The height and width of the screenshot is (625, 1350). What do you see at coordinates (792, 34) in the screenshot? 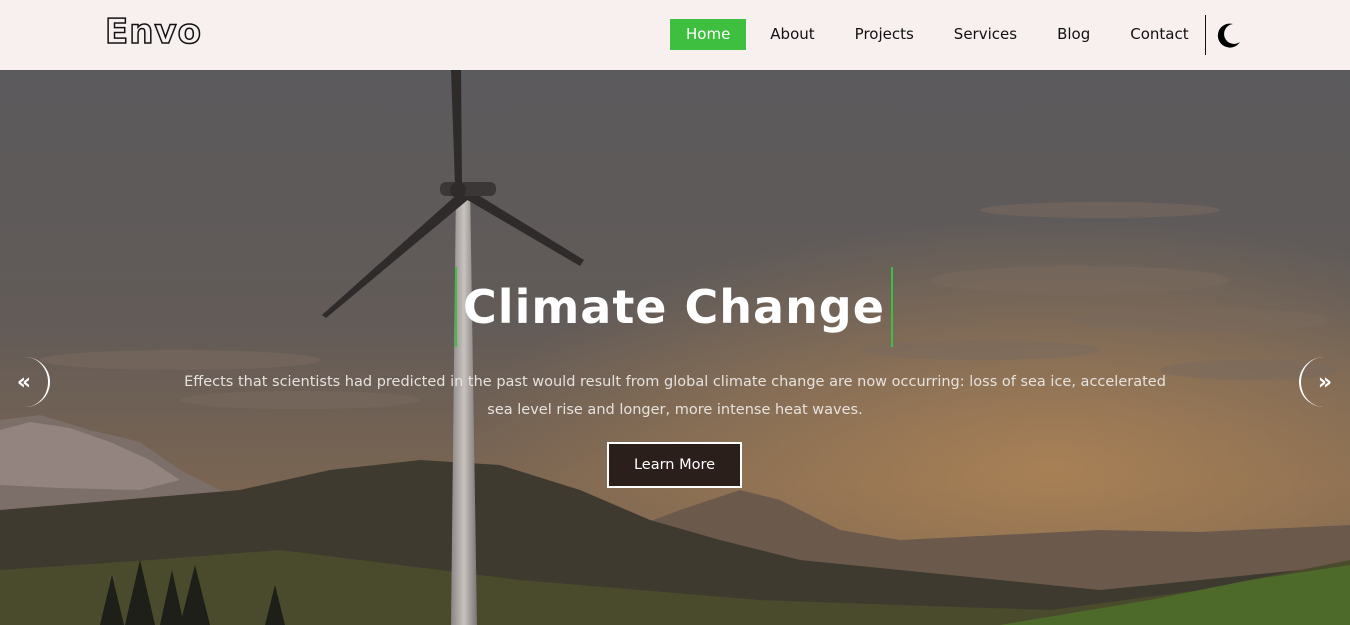
I see `nav-item-about: About` at bounding box center [792, 34].